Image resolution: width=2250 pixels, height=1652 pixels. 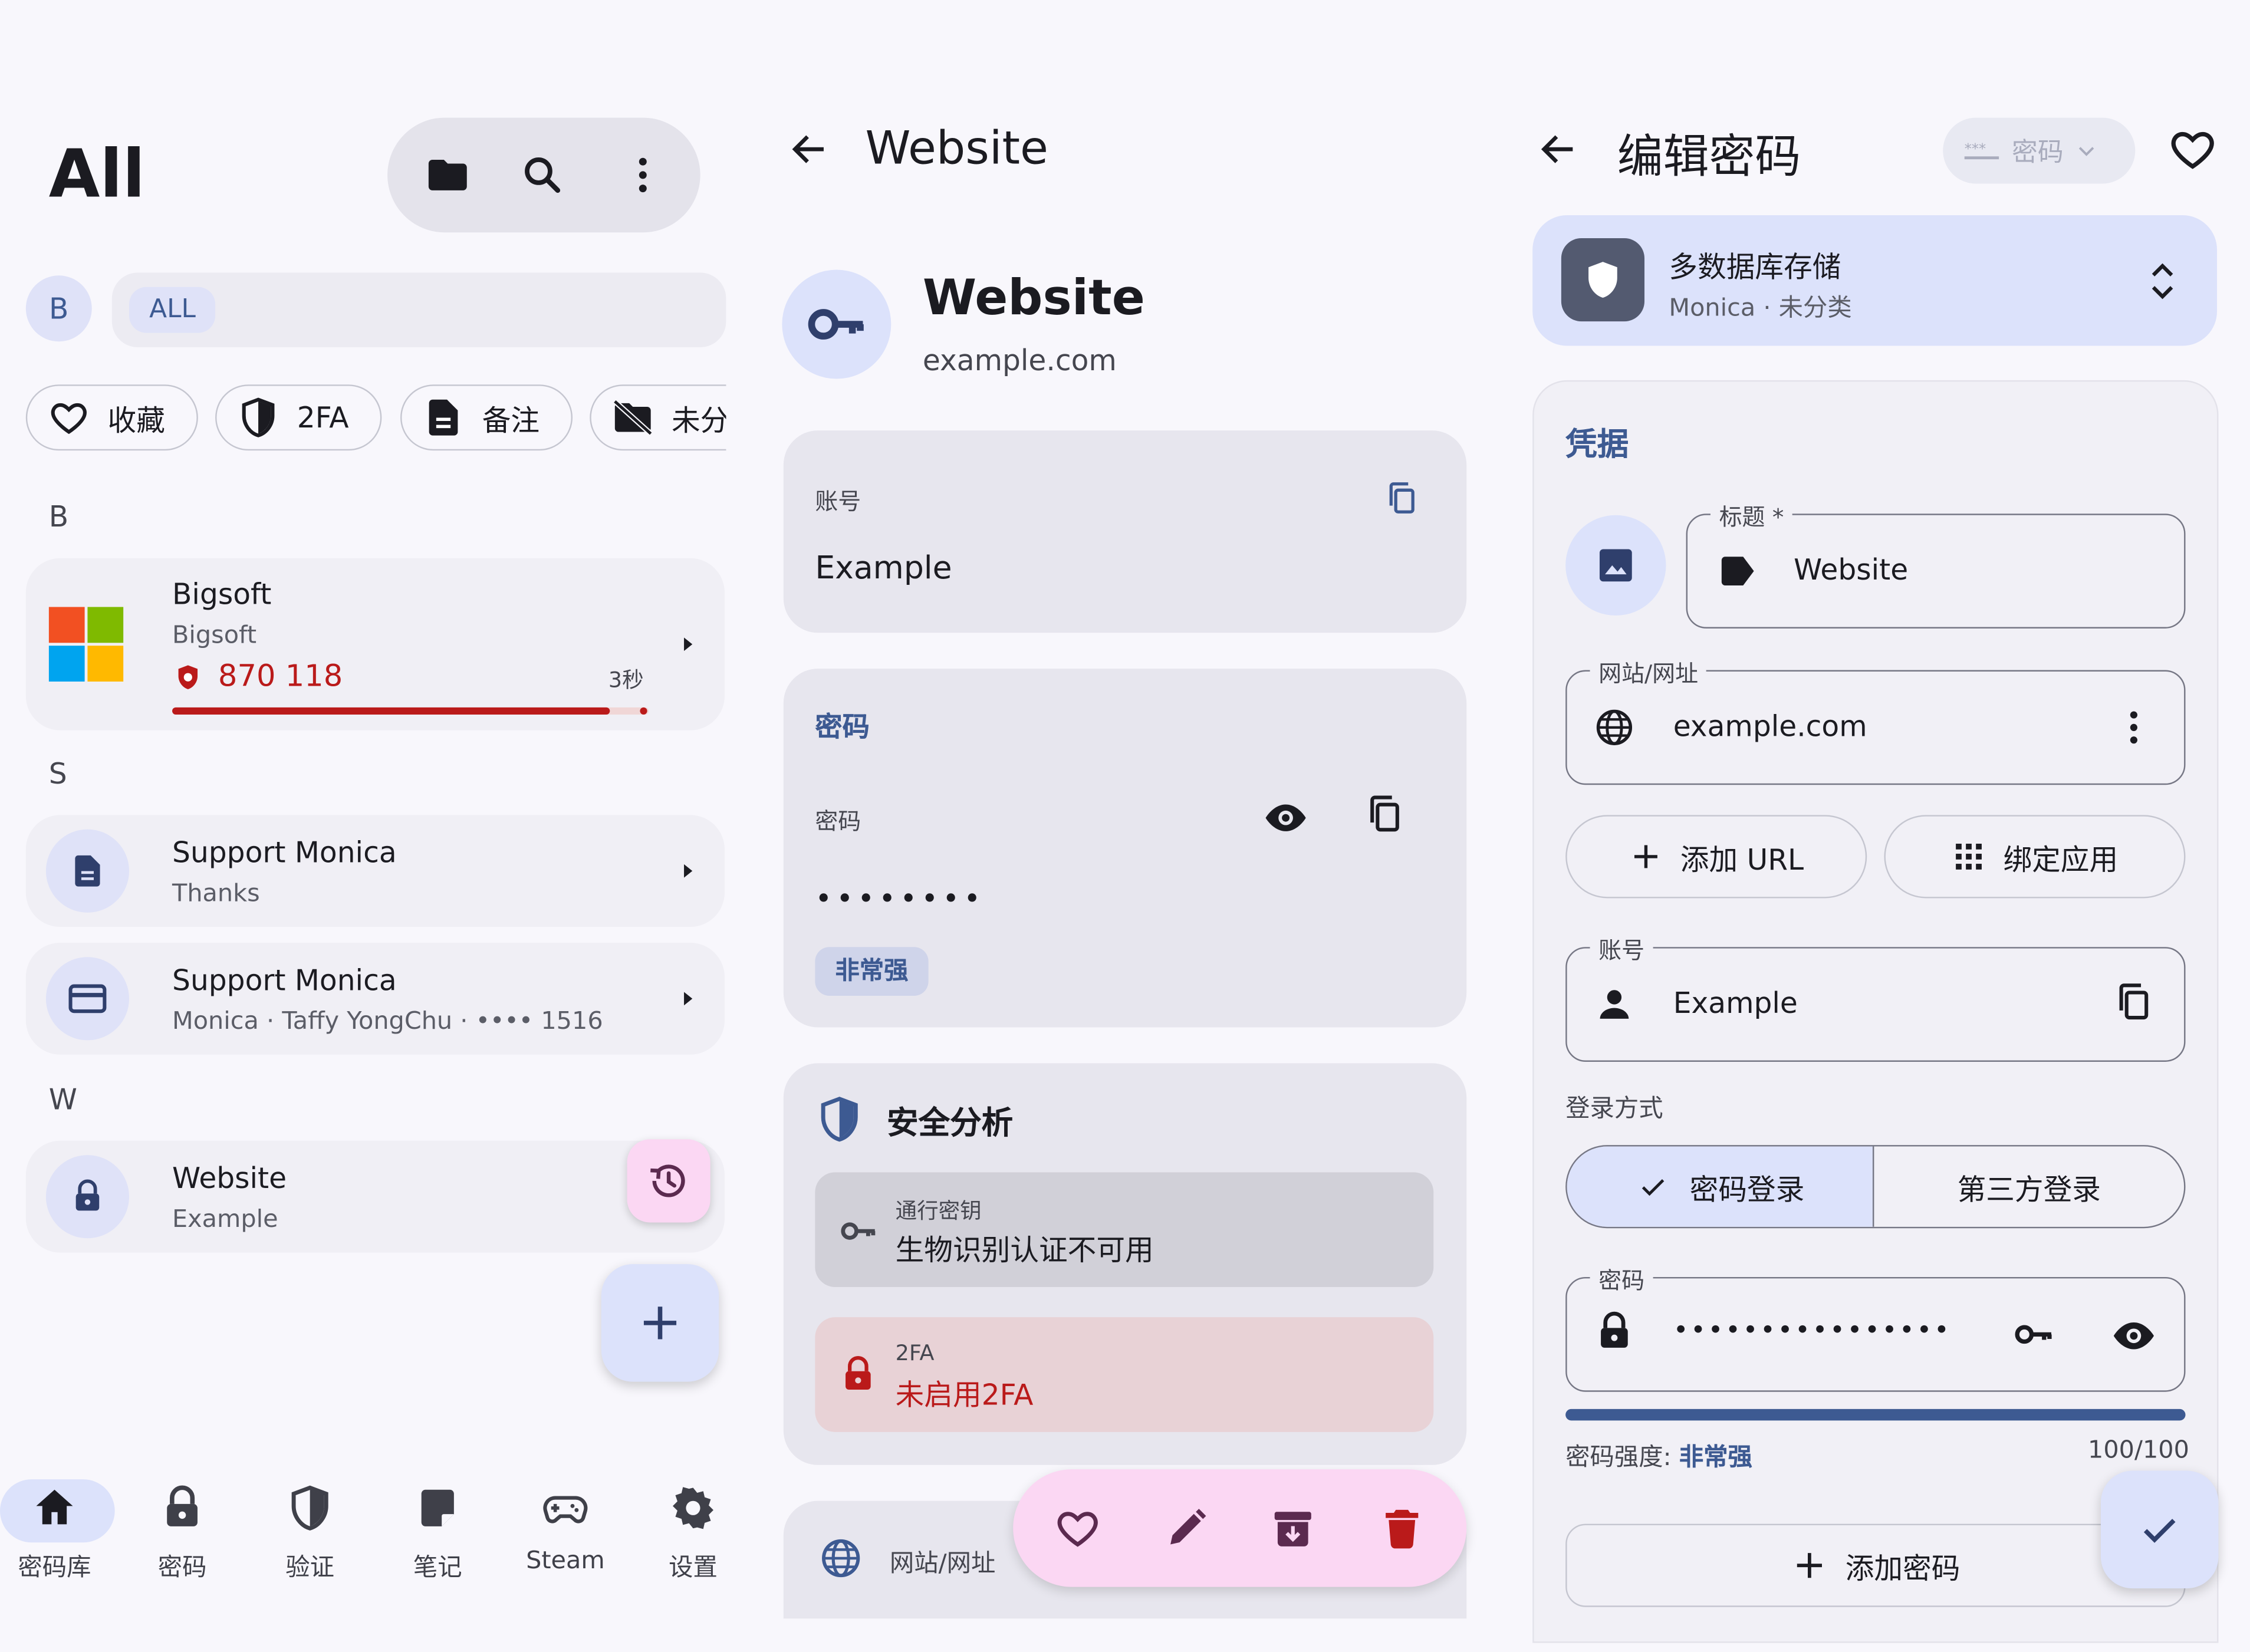 What do you see at coordinates (1033, 298) in the screenshot?
I see `entry-name: Website` at bounding box center [1033, 298].